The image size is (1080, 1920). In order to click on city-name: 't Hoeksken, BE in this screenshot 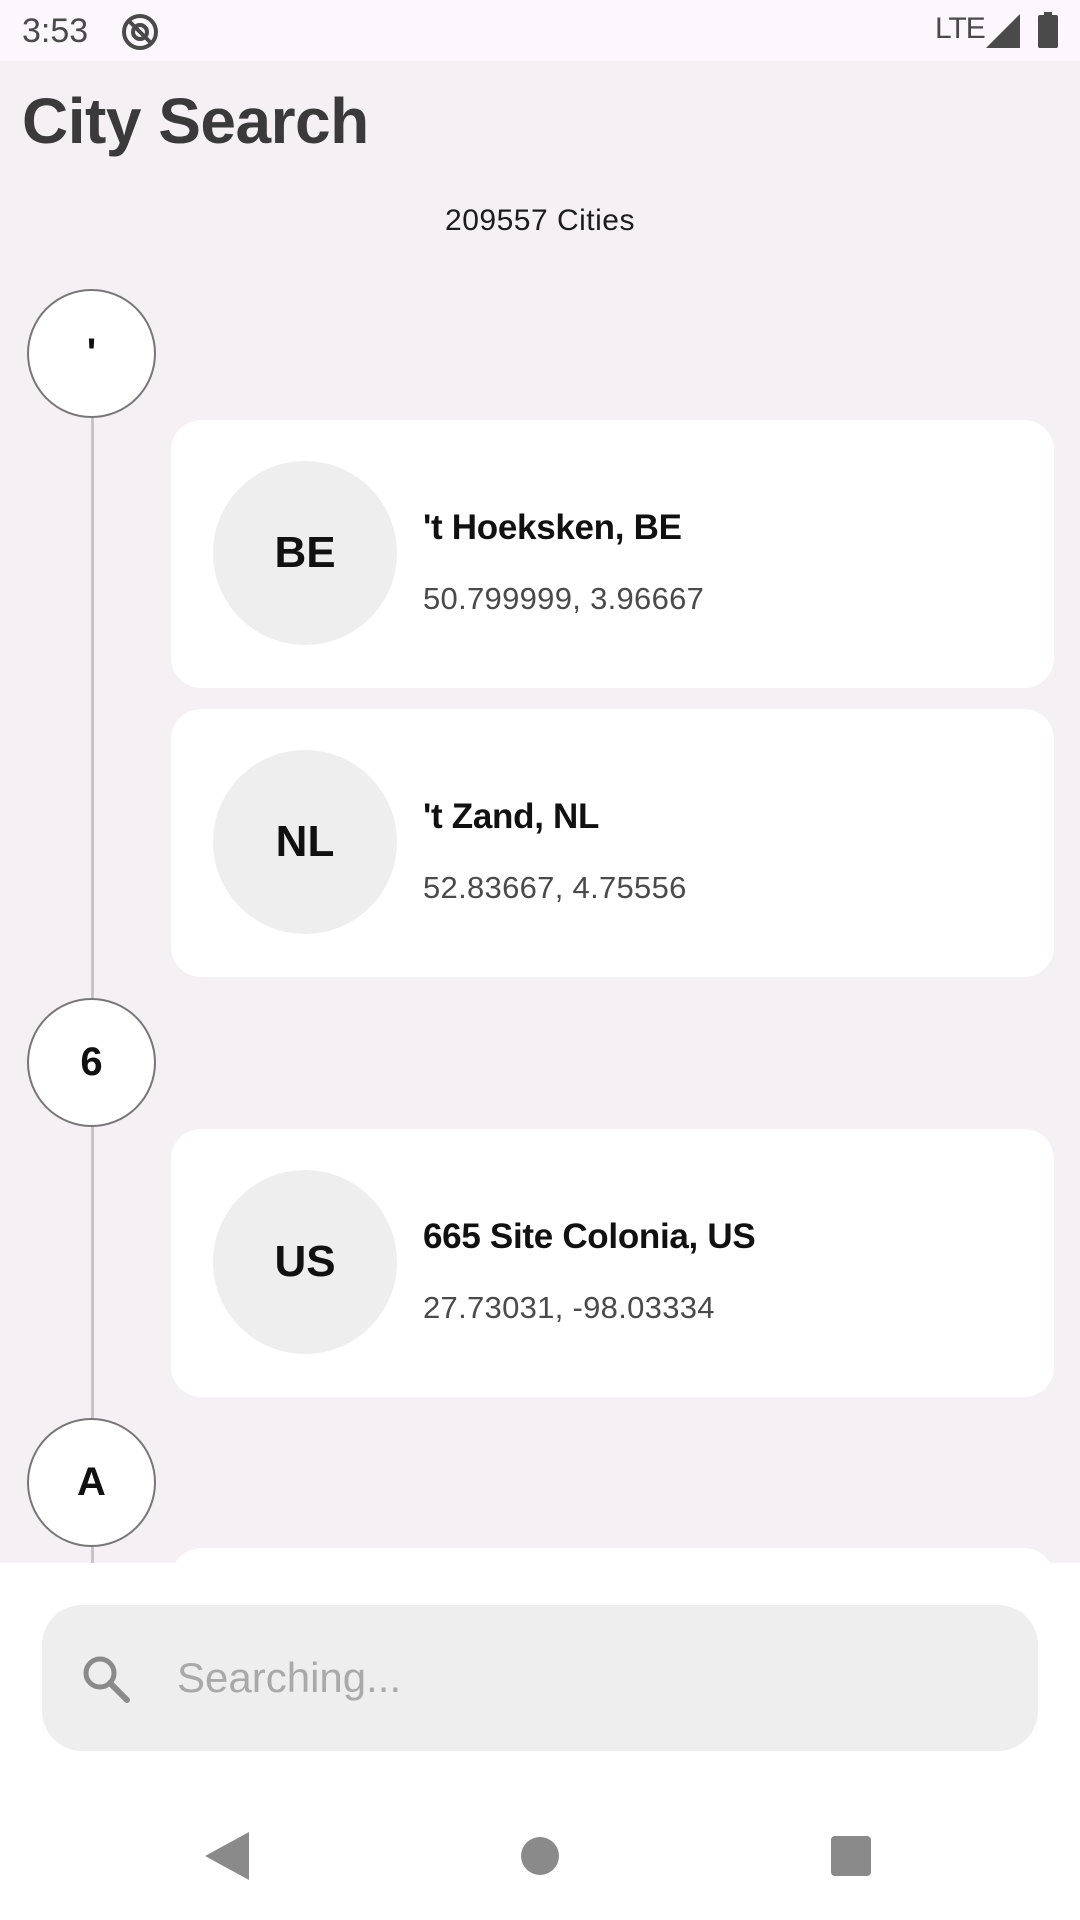, I will do `click(552, 527)`.